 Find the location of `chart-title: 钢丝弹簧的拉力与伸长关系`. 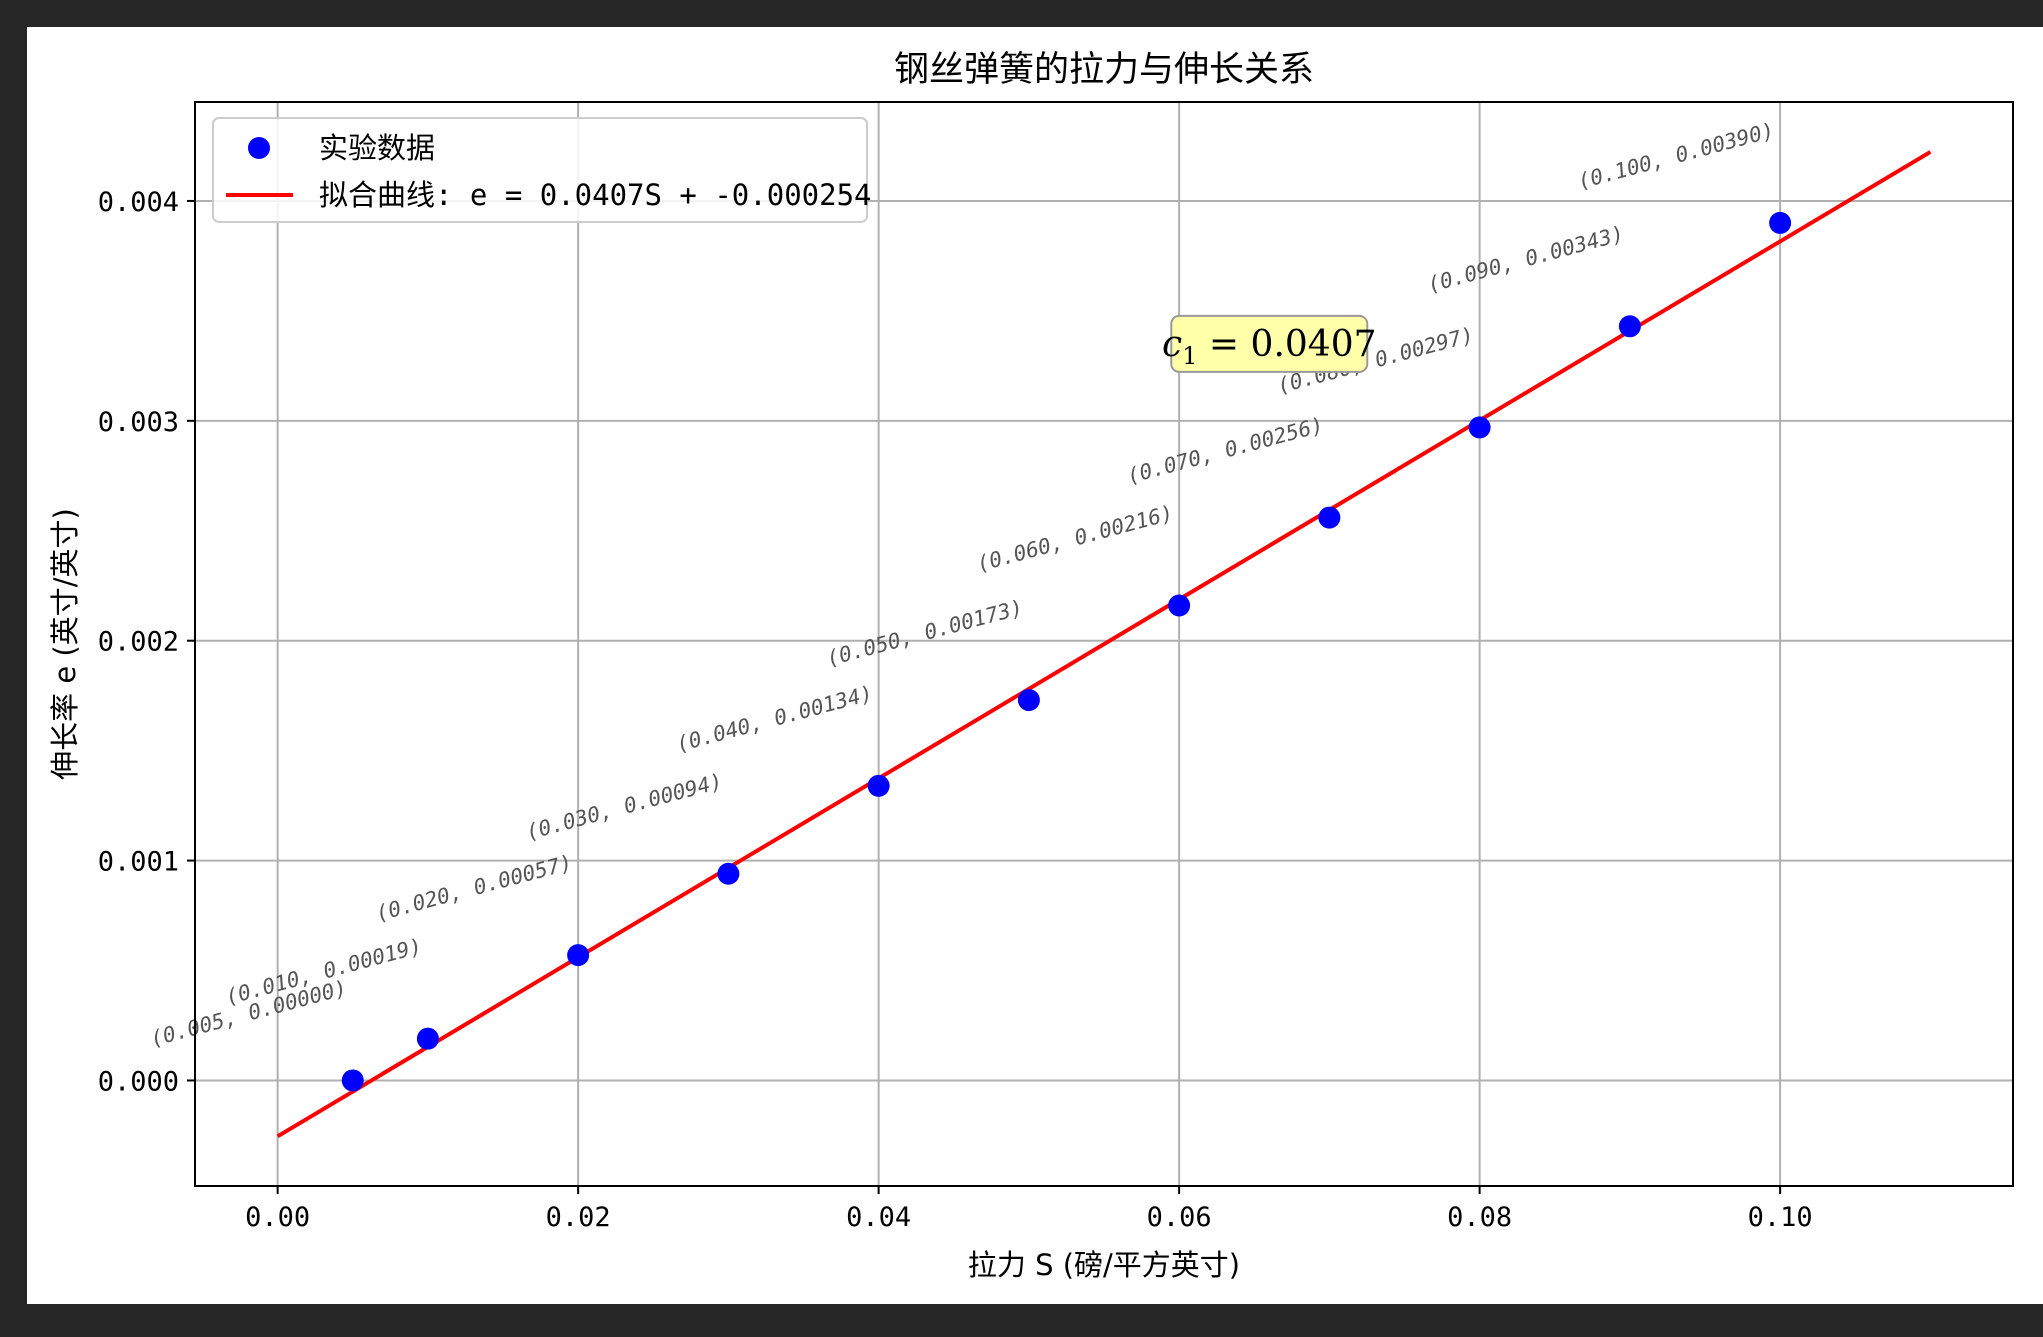

chart-title: 钢丝弹簧的拉力与伸长关系 is located at coordinates (1104, 70).